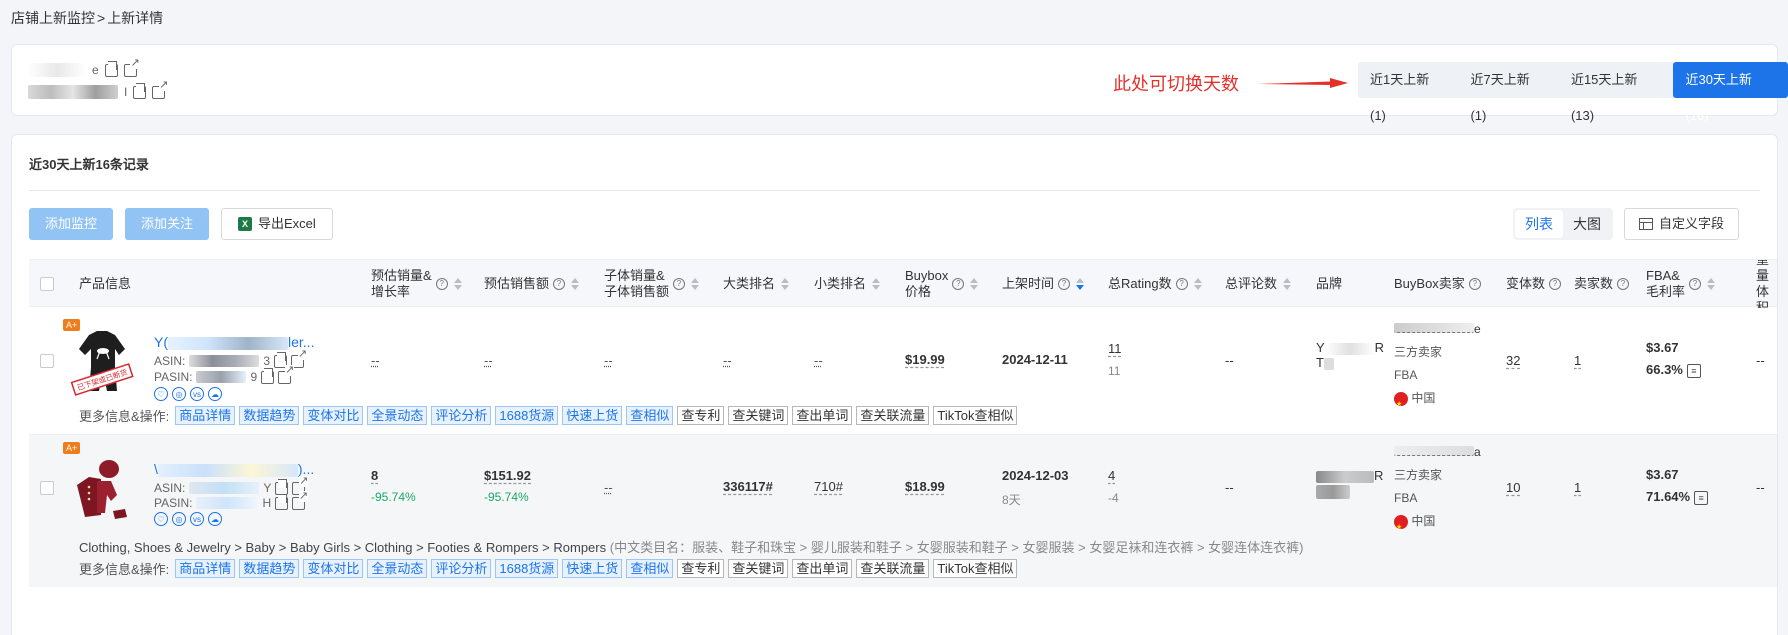 This screenshot has height=635, width=1788. What do you see at coordinates (1155, 284) in the screenshot?
I see `col-total-rating: 总Rating数 ?` at bounding box center [1155, 284].